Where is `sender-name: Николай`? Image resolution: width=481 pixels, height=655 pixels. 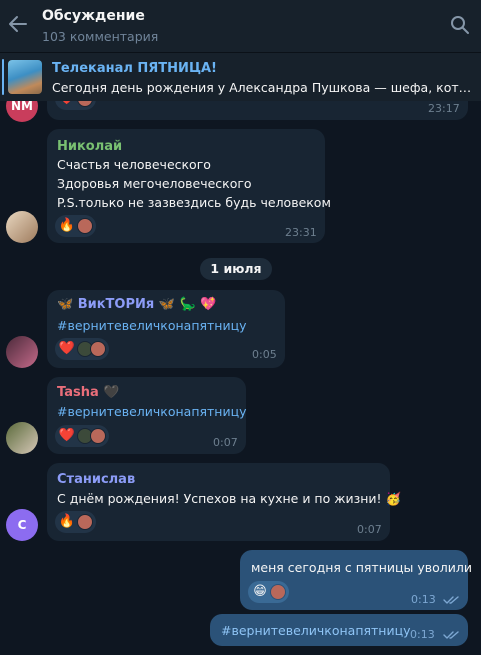
sender-name: Николай is located at coordinates (89, 146).